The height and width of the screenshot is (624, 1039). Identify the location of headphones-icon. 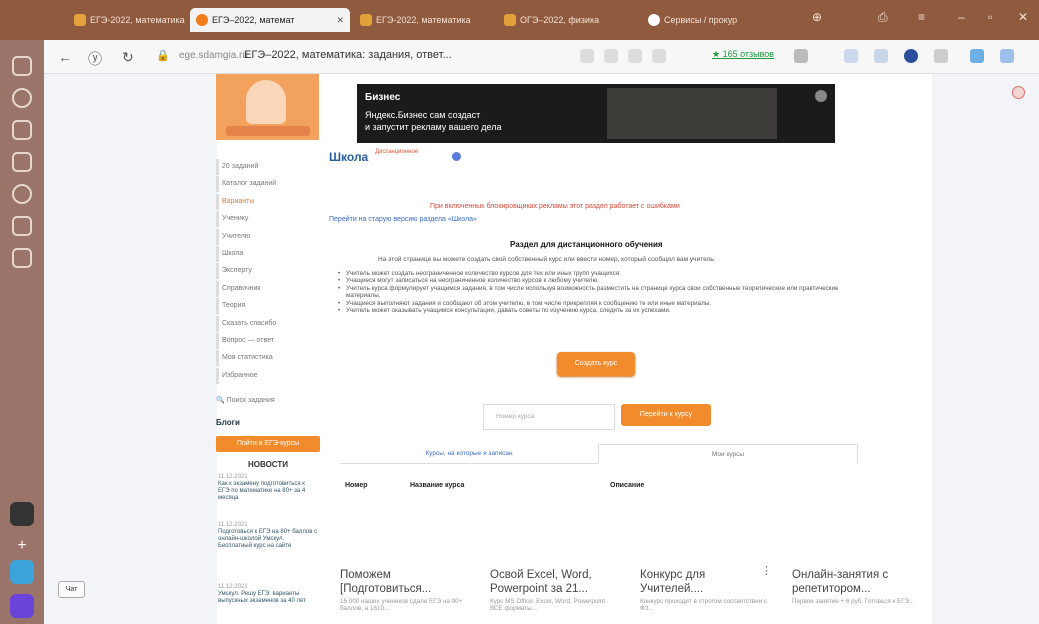
(587, 56).